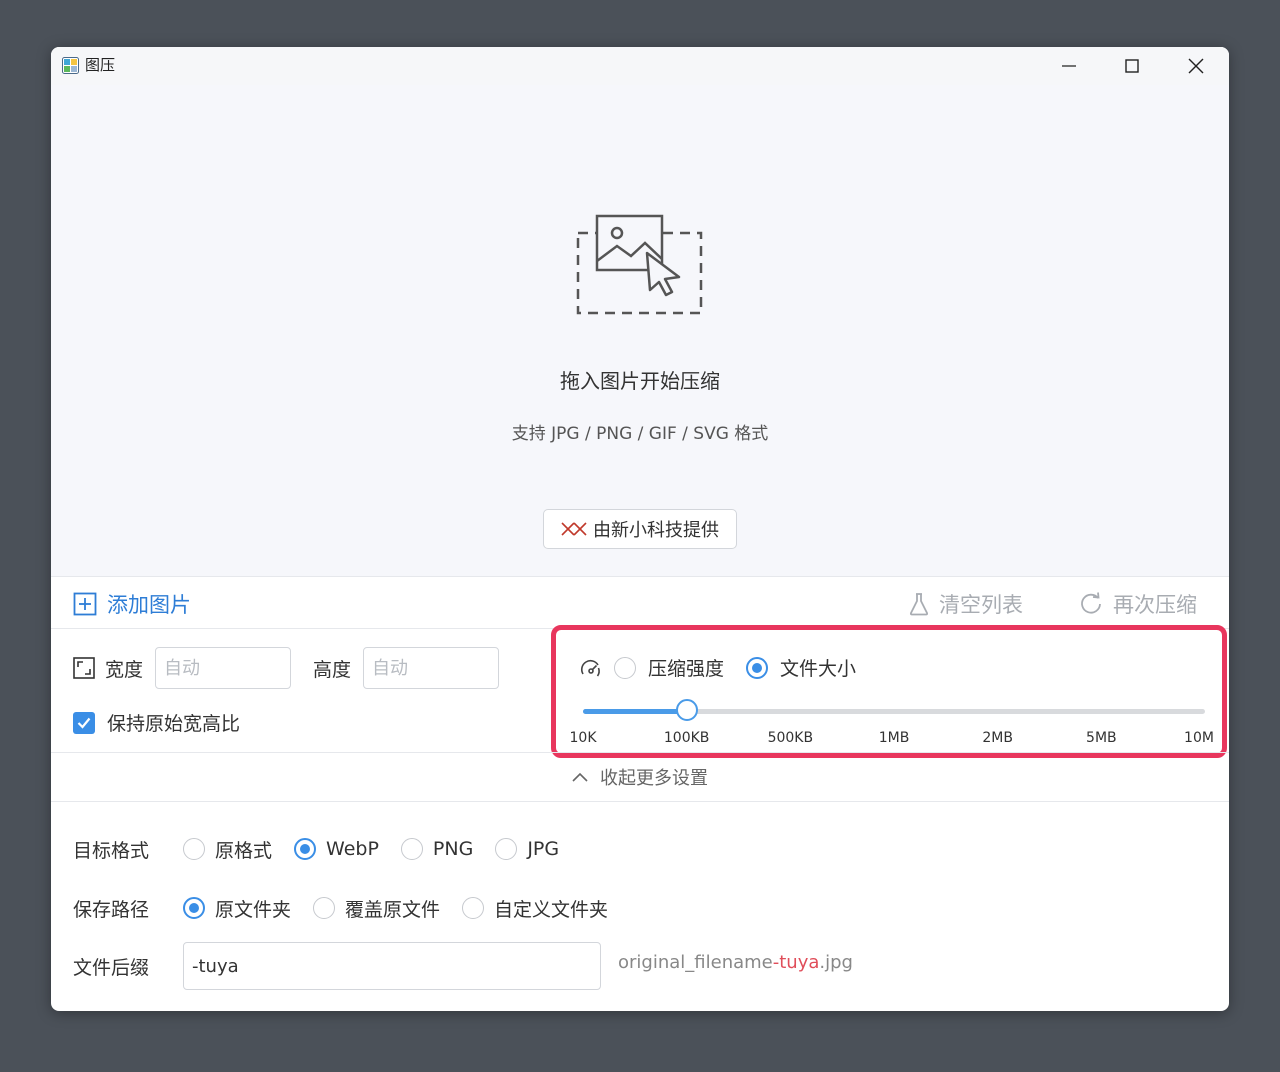 Image resolution: width=1280 pixels, height=1072 pixels. I want to click on keep-ratio-option: 保持原始宽高比, so click(156, 722).